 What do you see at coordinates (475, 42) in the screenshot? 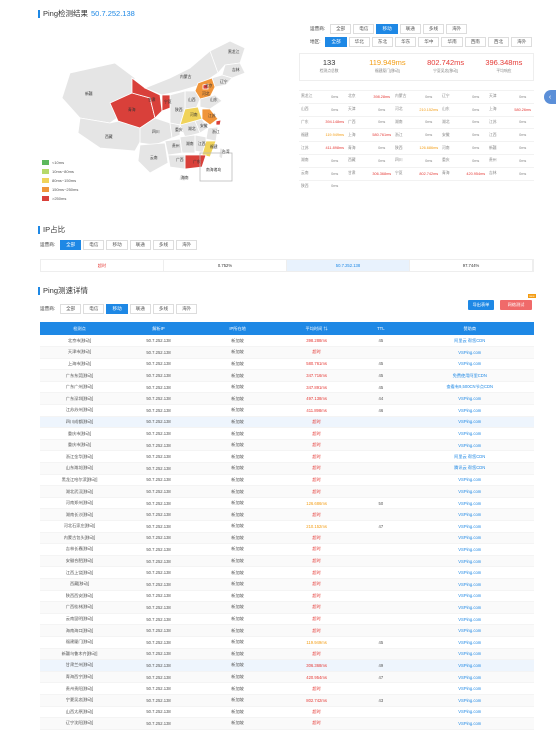
I see `region-filter-tab-6: 西南` at bounding box center [475, 42].